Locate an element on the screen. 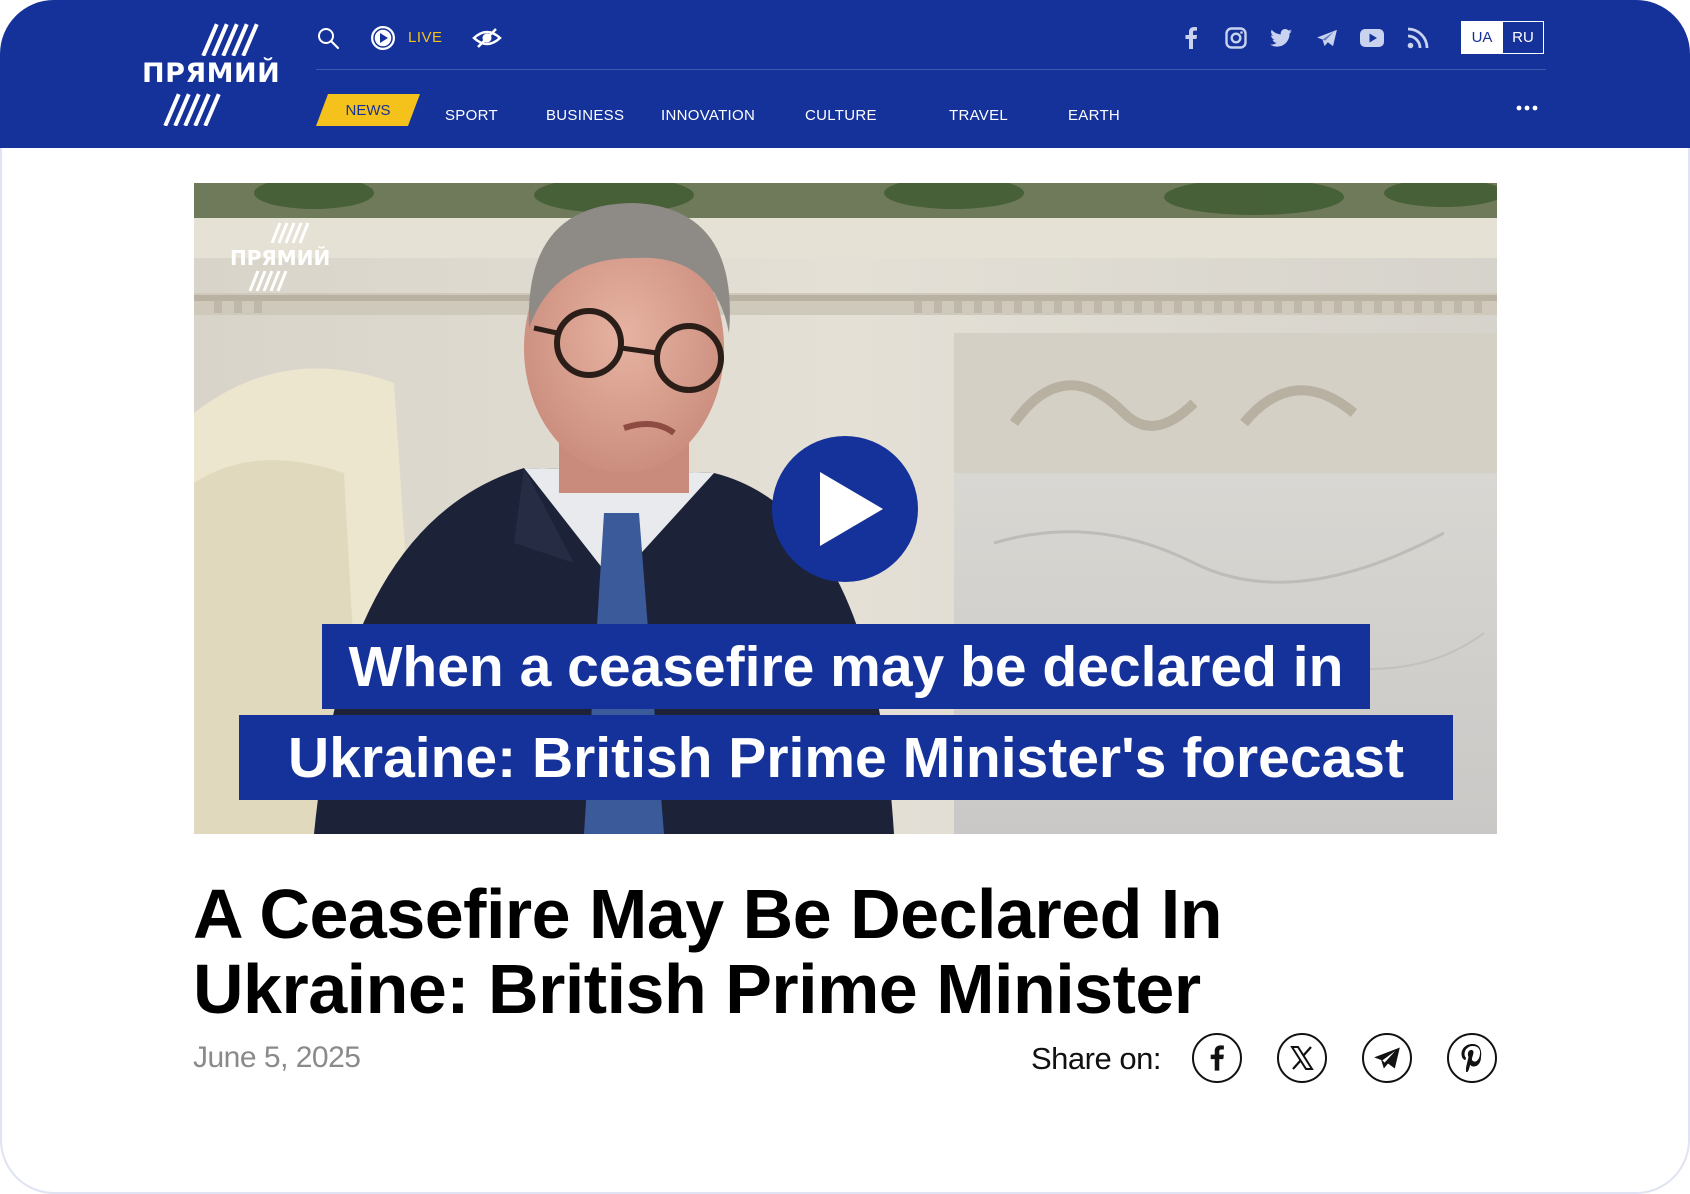  nav-item-innovation: INNOVATION is located at coordinates (708, 115).